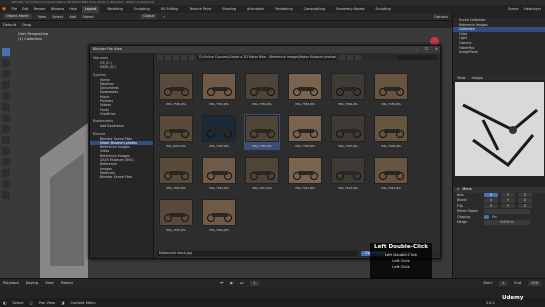  Describe the element at coordinates (534, 283) in the screenshot. I see `end-frame-field: 250` at that location.